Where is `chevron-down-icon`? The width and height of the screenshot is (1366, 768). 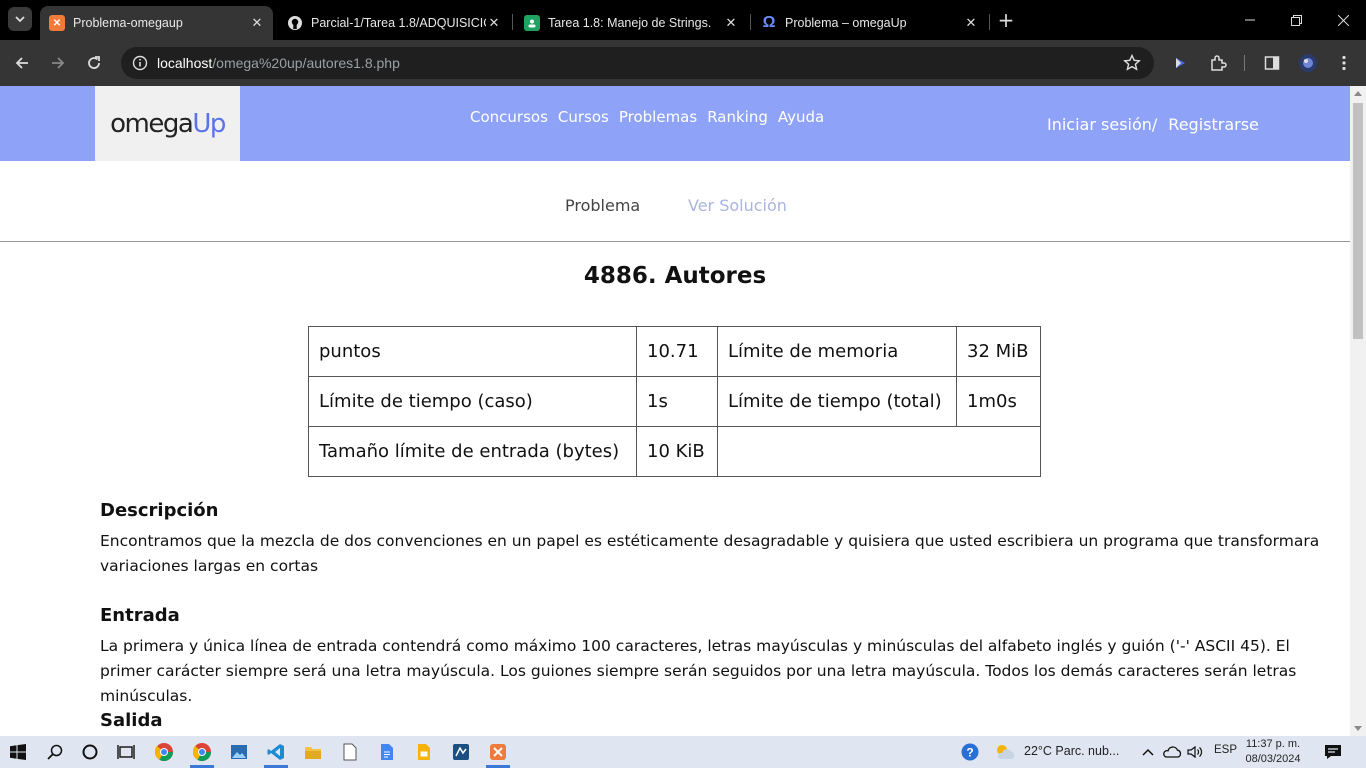 chevron-down-icon is located at coordinates (20, 19).